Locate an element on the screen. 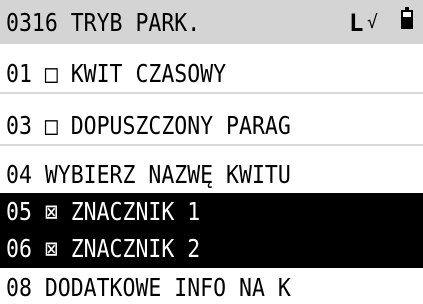 This screenshot has height=304, width=423. menu-item-znacznik-1: 05 ⊠ ZNACZNIK 1 is located at coordinates (211, 212).